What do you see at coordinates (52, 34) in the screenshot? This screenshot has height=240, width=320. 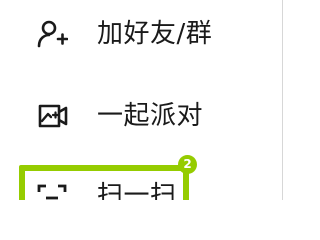 I see `add-friend-icon` at bounding box center [52, 34].